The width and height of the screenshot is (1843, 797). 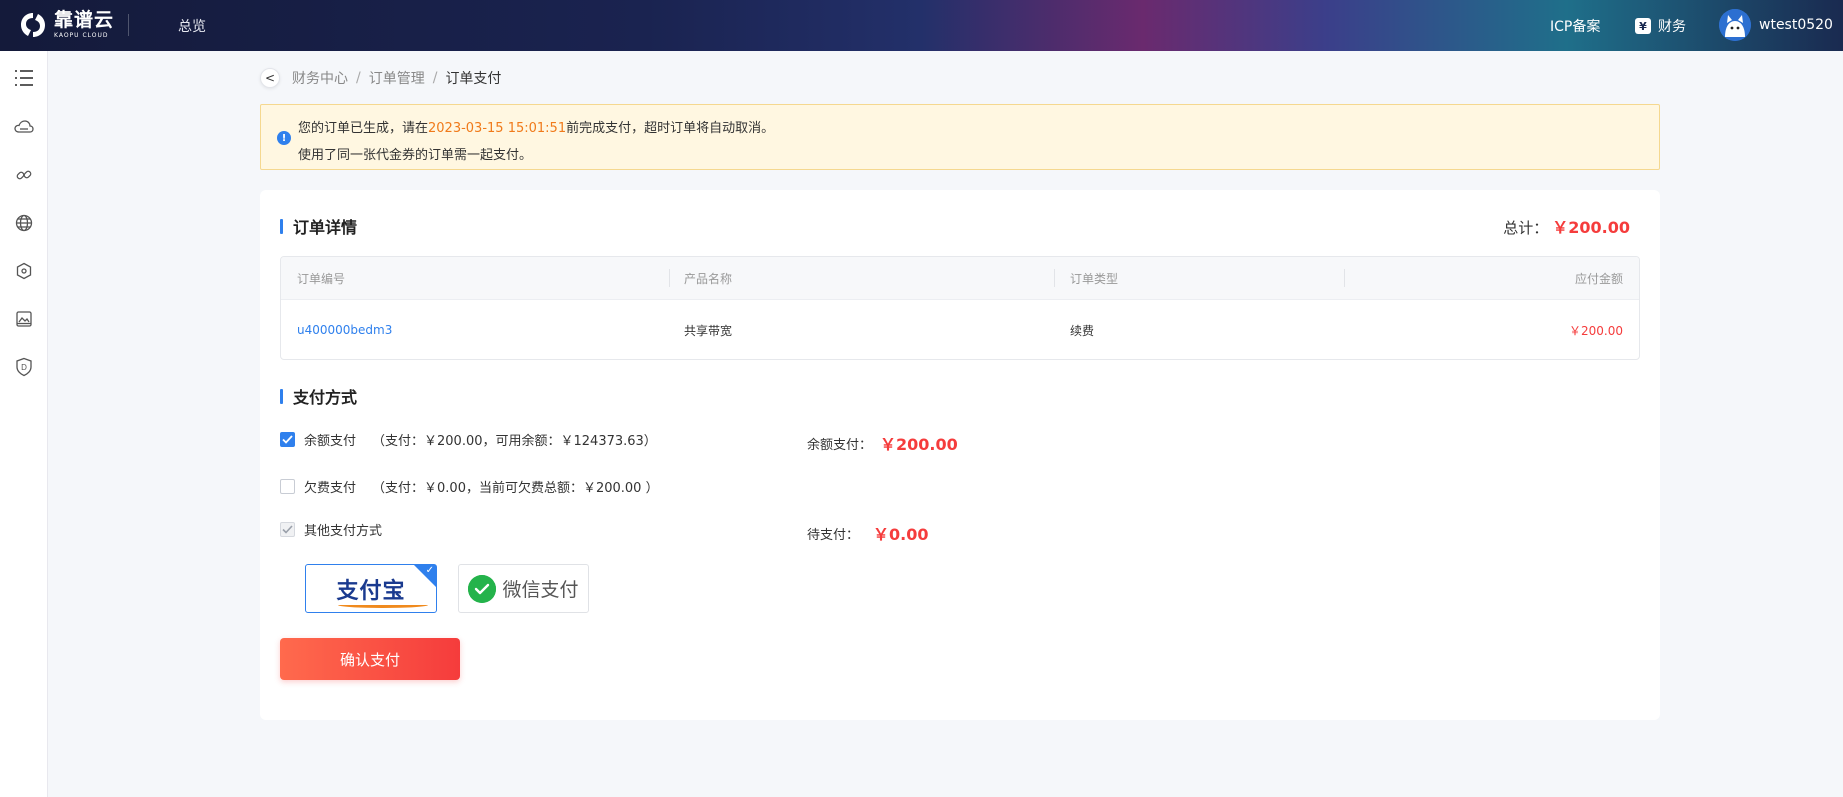 I want to click on storage-icon, so click(x=24, y=319).